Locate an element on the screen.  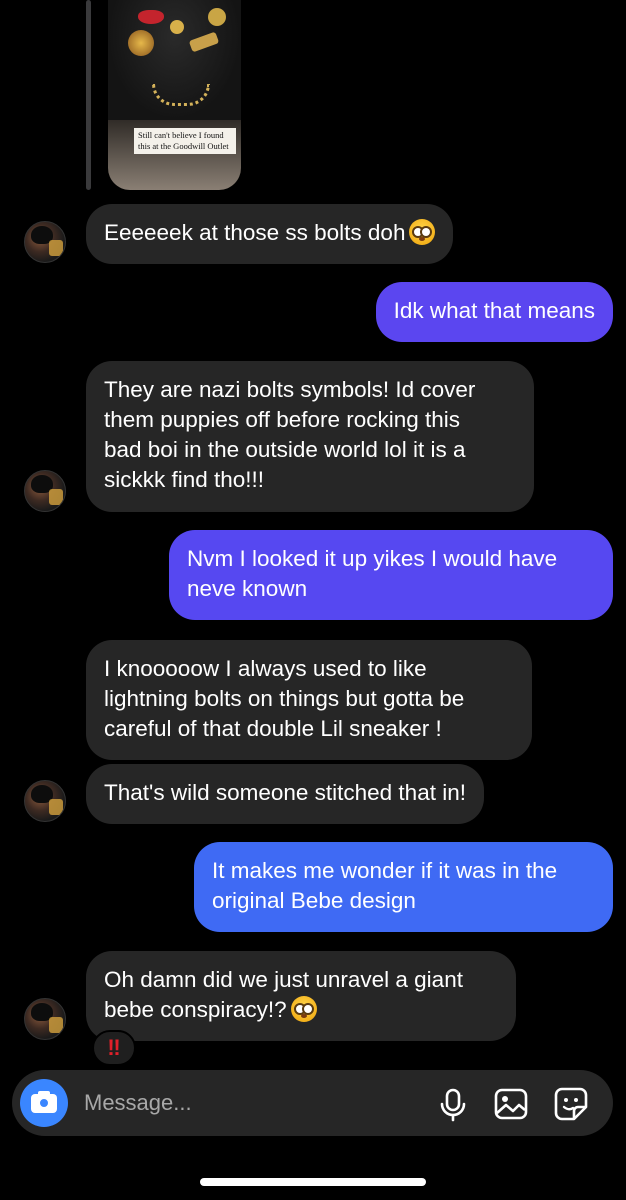
gold-chain is located at coordinates (181, 95).